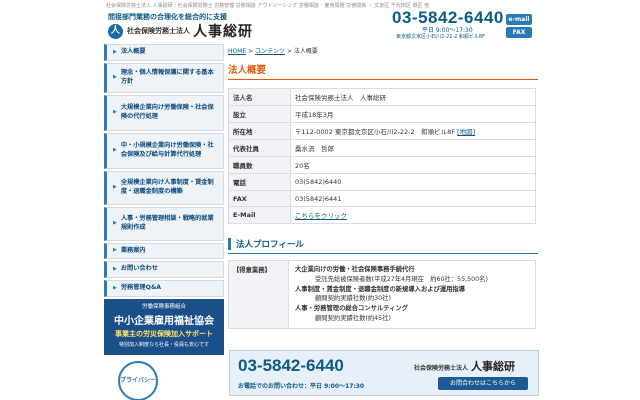 This screenshot has height=400, width=640. I want to click on sidebar-item-label: 中・小規模企業向け労働保険・社会保険及び給与計算代行処理, so click(167, 150).